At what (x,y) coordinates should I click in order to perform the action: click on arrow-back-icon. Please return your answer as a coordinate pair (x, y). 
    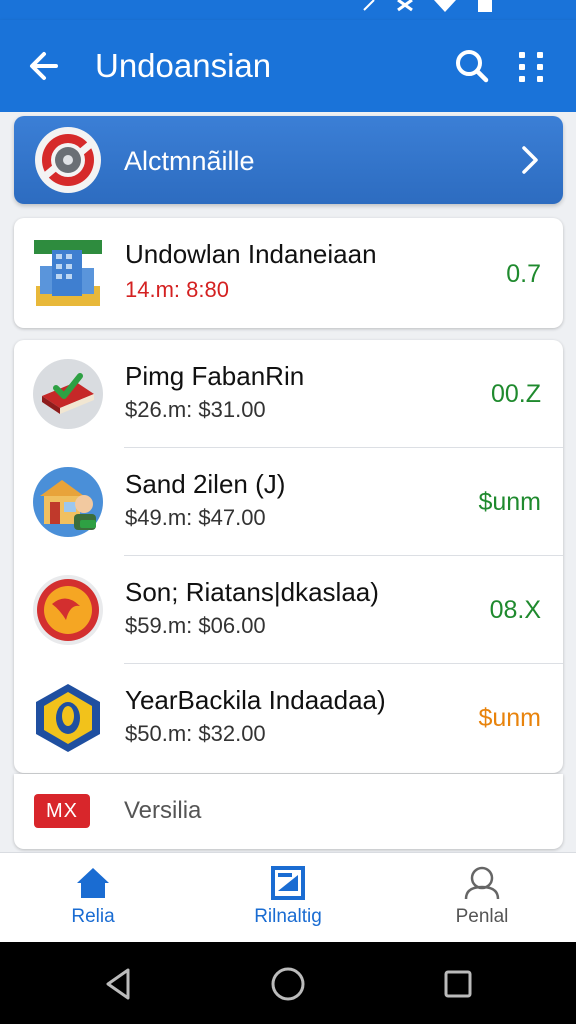
    Looking at the image, I should click on (44, 66).